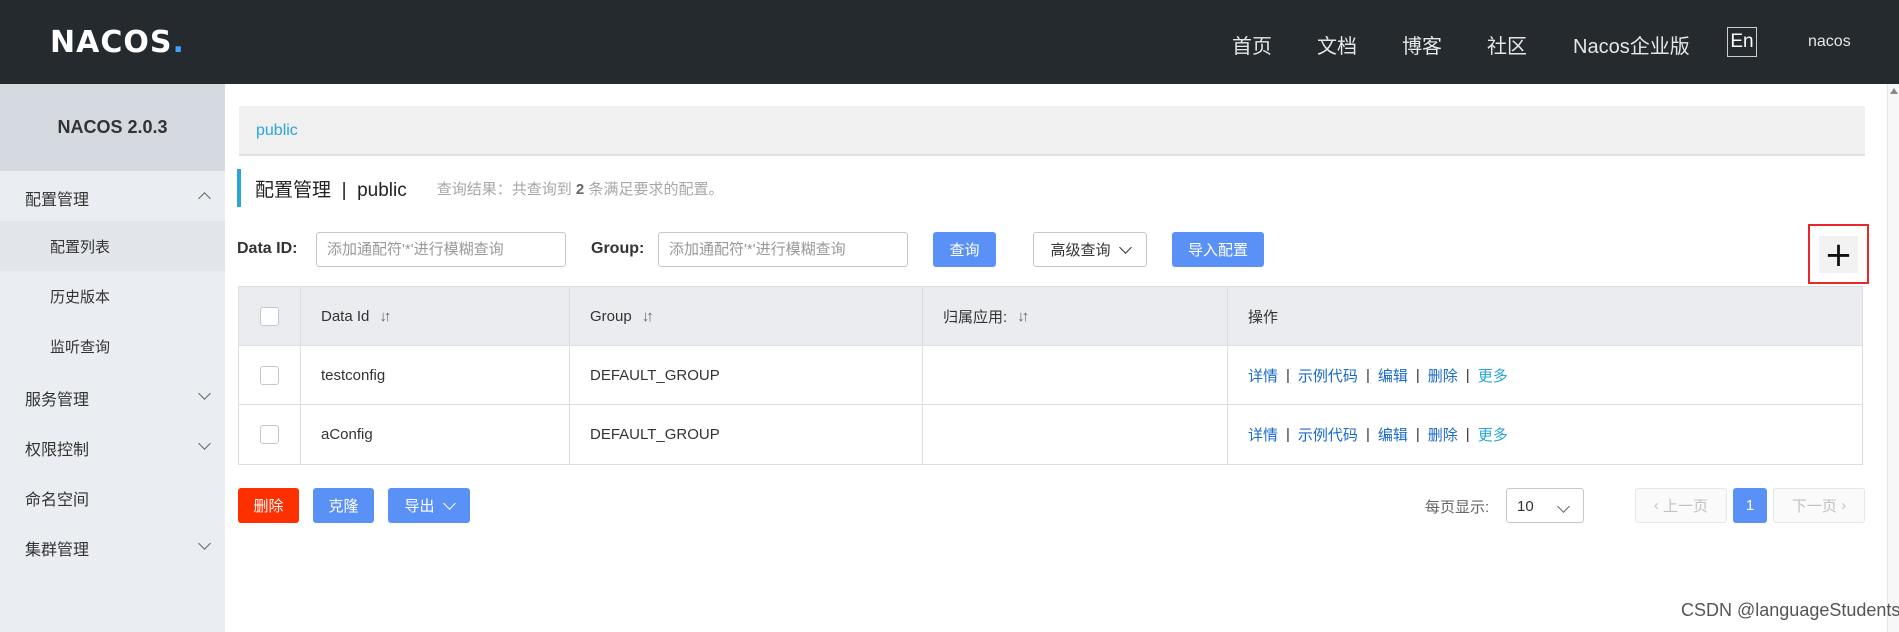  I want to click on select-all-checkbox, so click(269, 316).